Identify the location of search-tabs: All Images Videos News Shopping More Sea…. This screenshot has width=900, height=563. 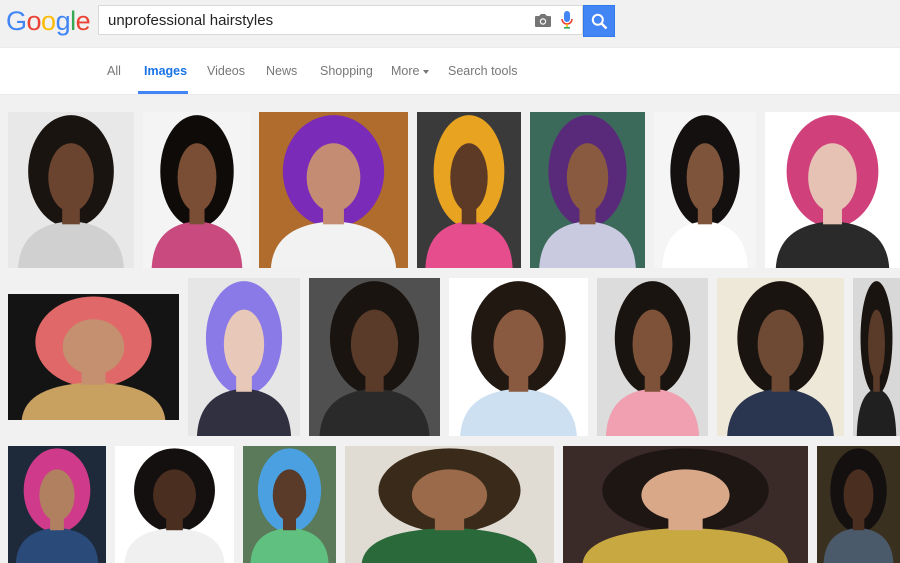
(450, 71).